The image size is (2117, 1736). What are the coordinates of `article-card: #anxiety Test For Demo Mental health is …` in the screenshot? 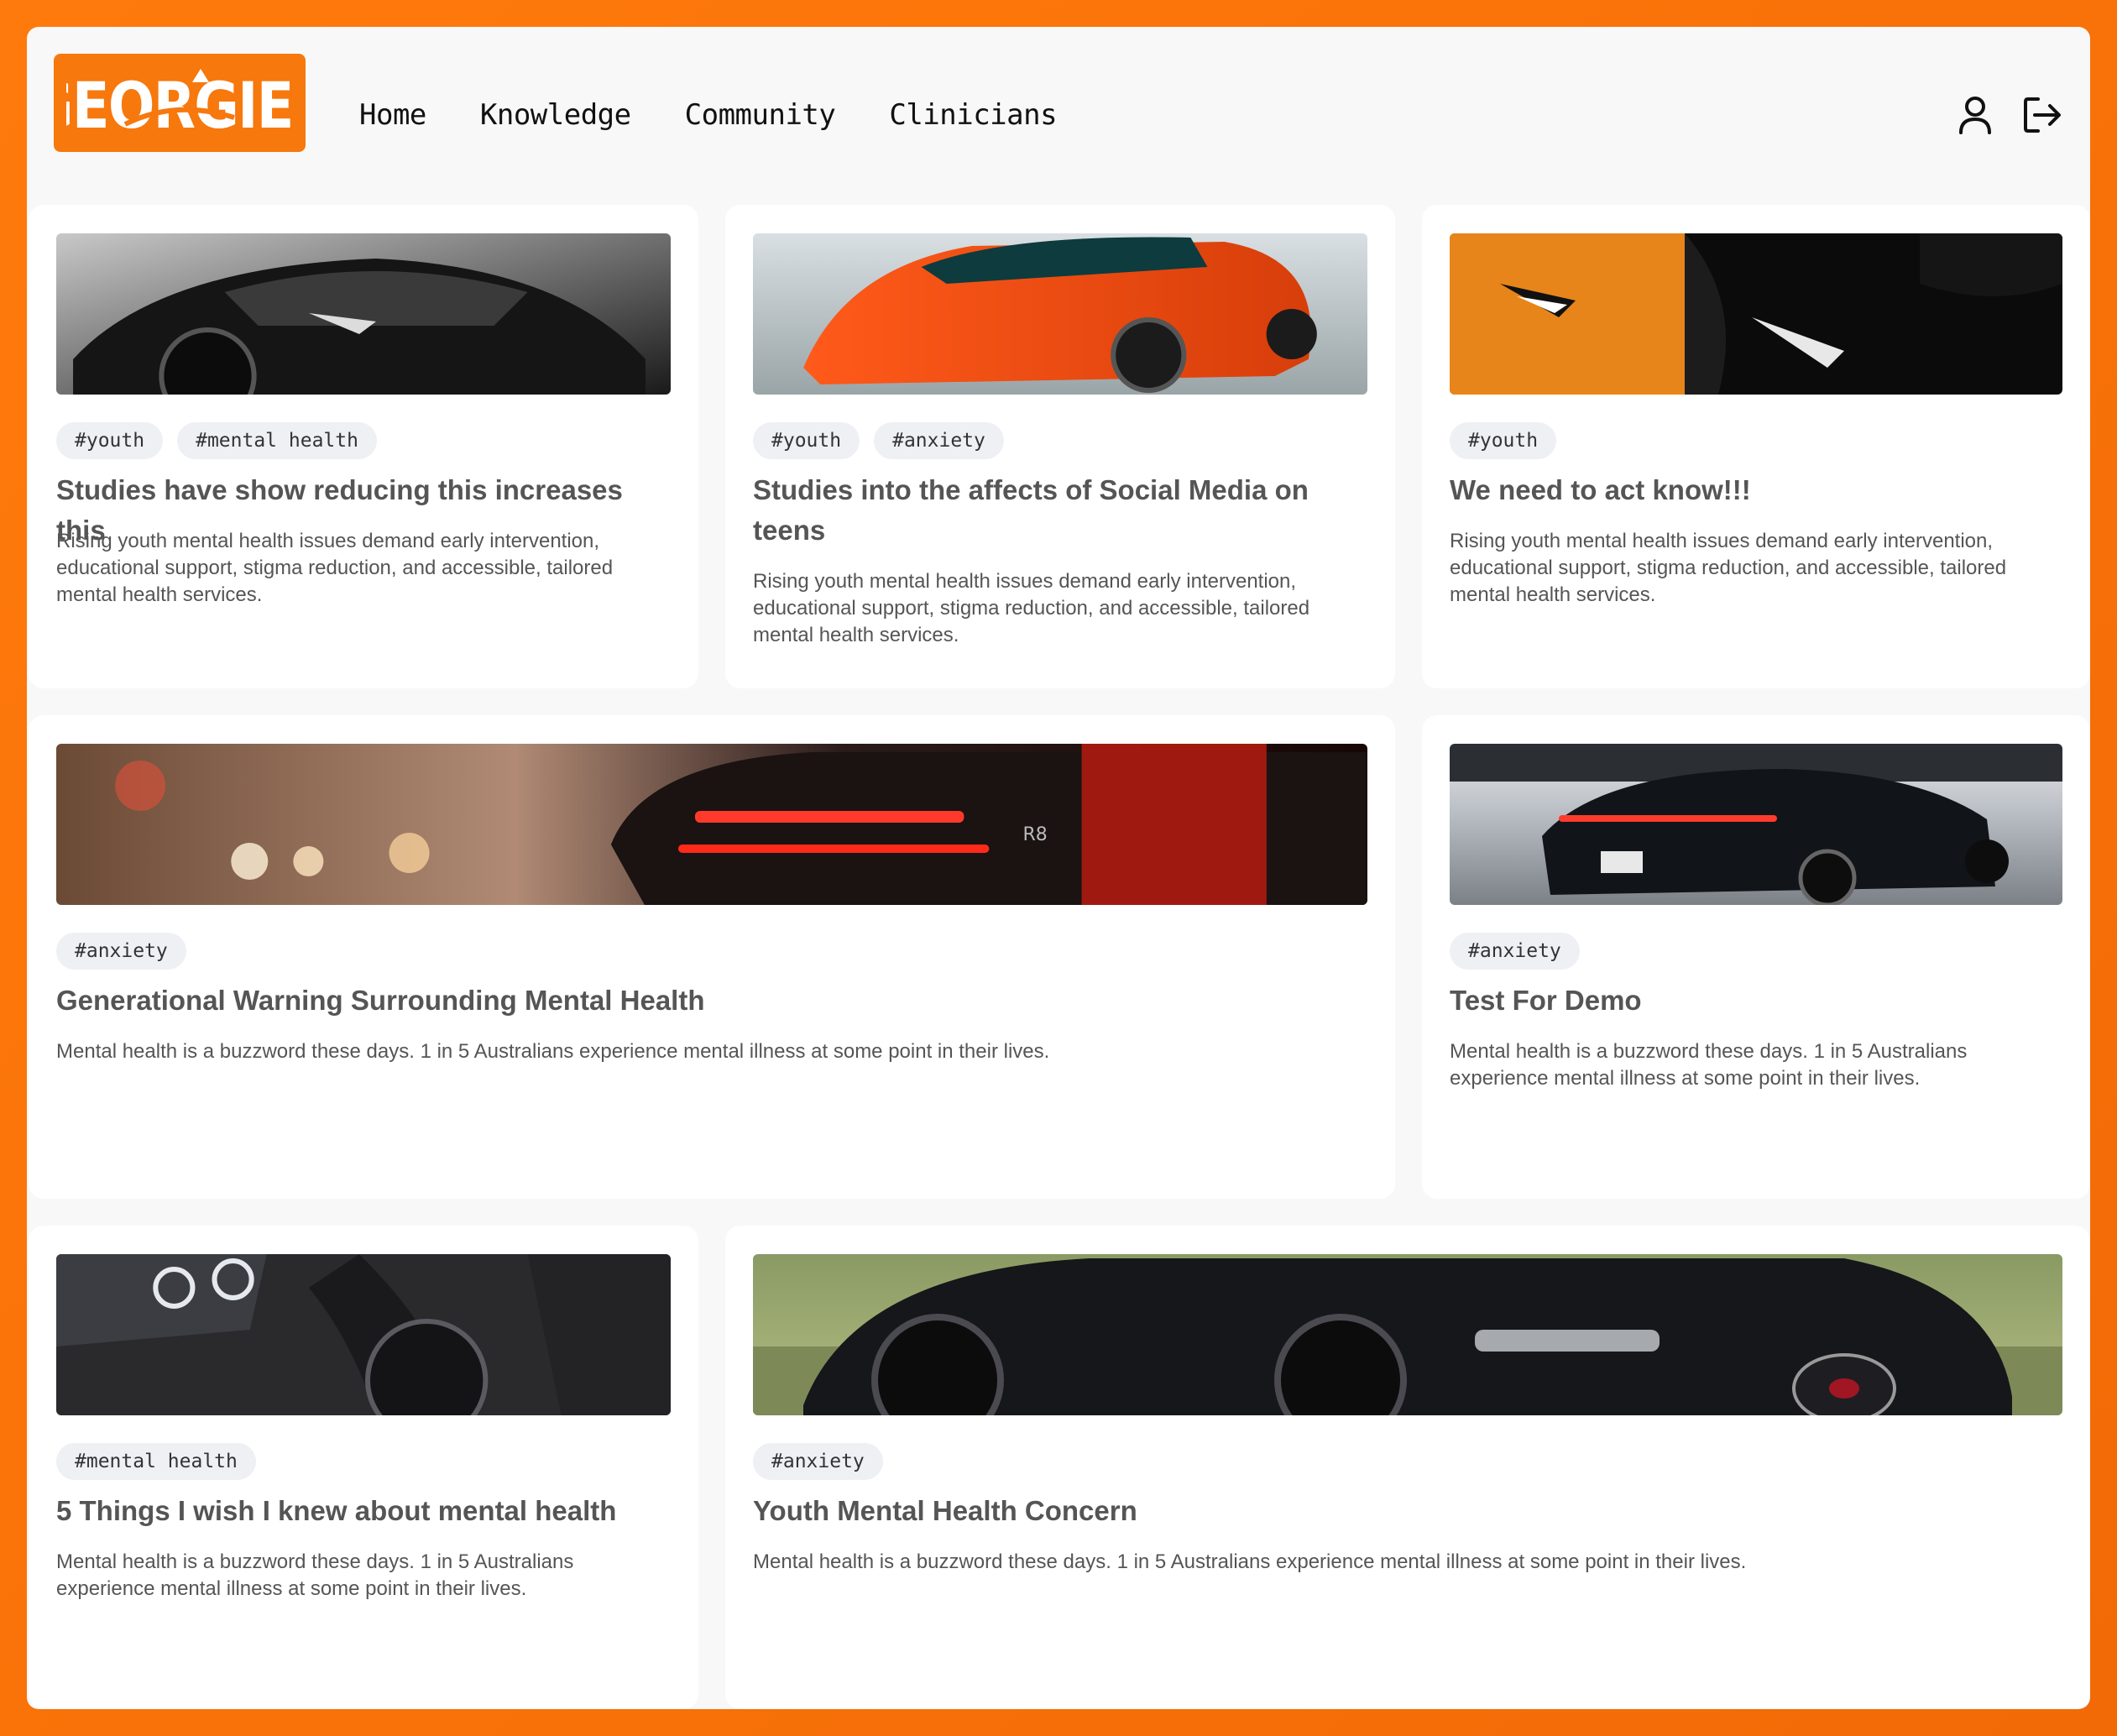 It's located at (1756, 957).